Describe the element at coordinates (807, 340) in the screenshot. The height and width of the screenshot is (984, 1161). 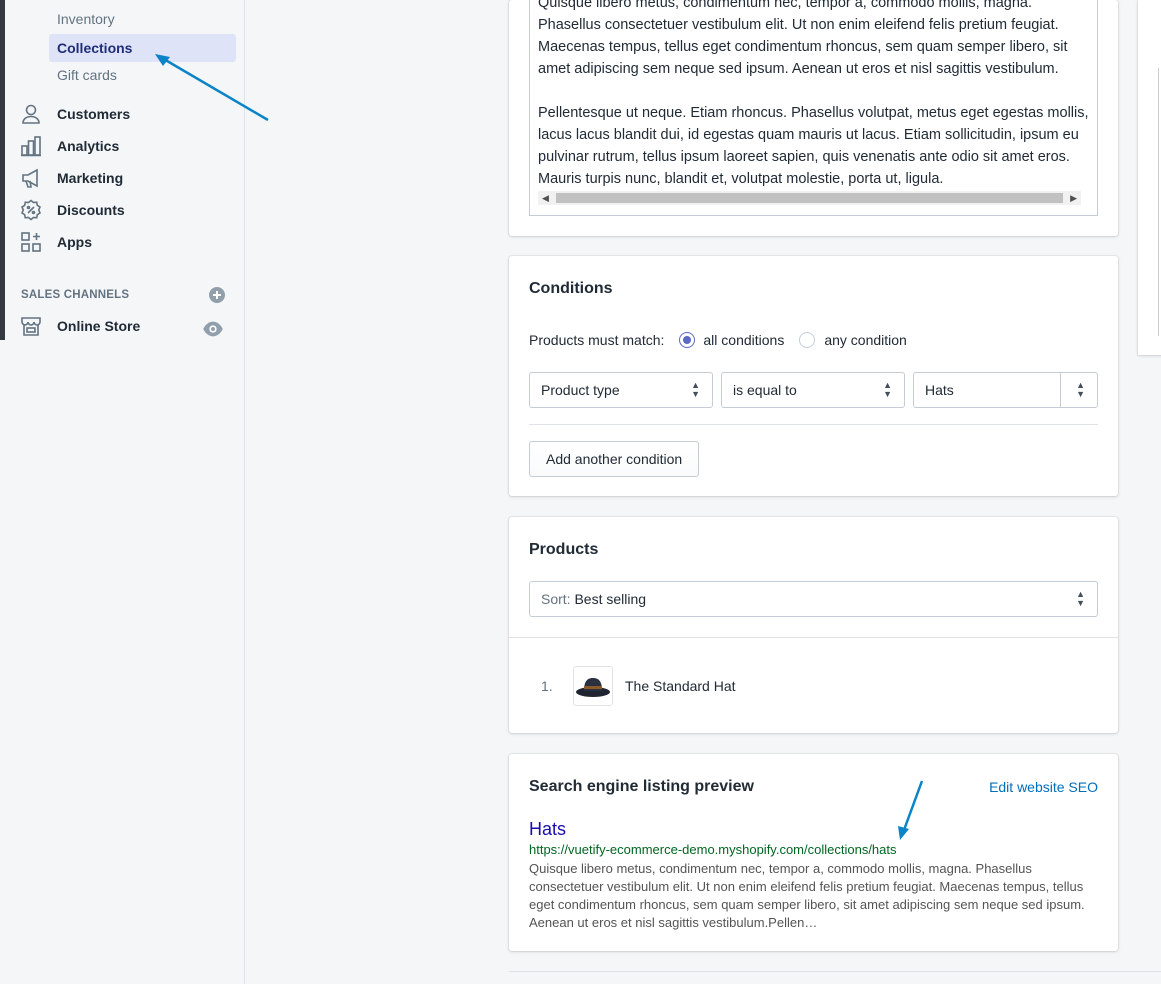
I see `any-condition-radio` at that location.